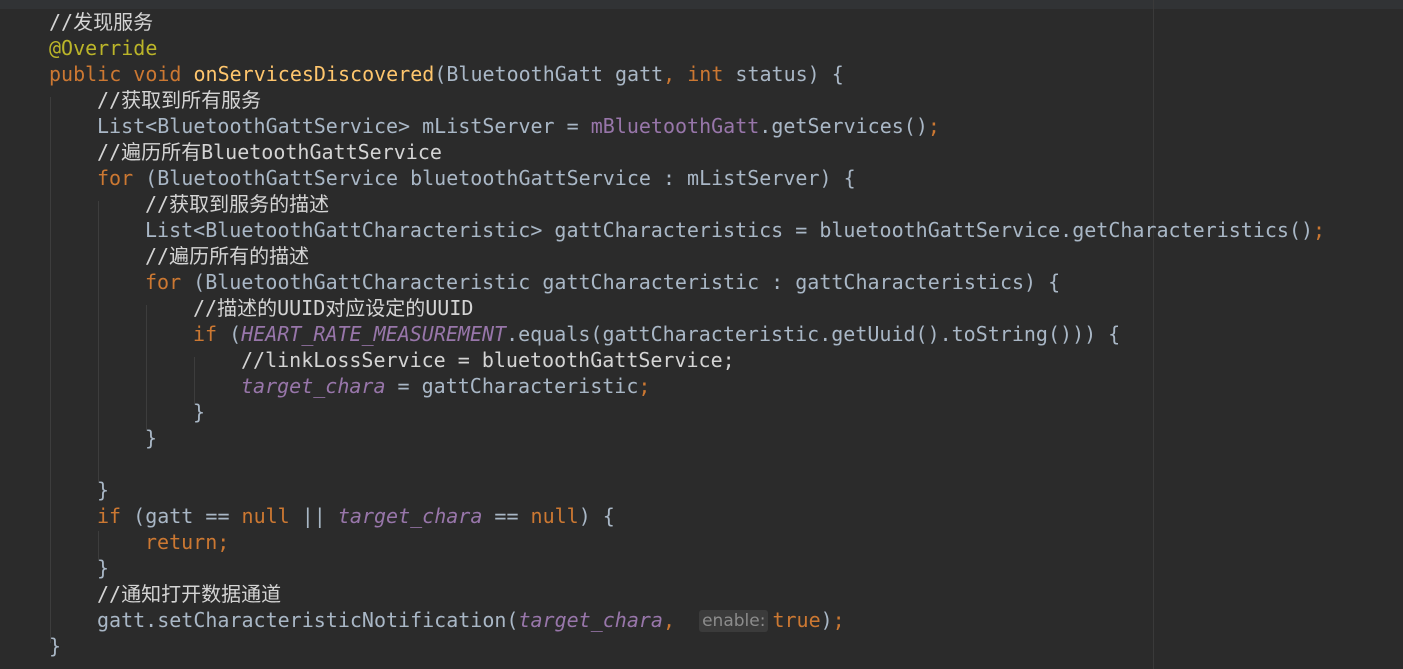 This screenshot has width=1403, height=669. Describe the element at coordinates (338, 620) in the screenshot. I see `identifier-token: setCharacteristicNotification(` at that location.